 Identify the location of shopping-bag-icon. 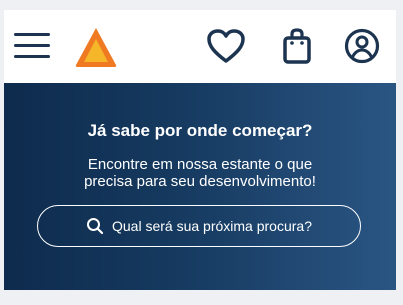
(297, 46).